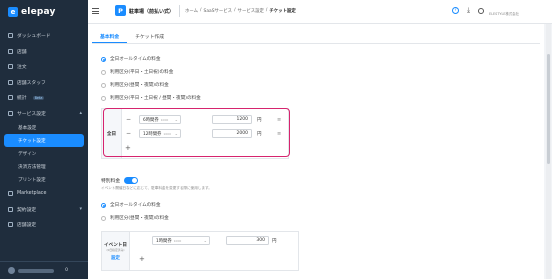 The height and width of the screenshot is (279, 552). What do you see at coordinates (10, 36) in the screenshot?
I see `dashboard-icon` at bounding box center [10, 36].